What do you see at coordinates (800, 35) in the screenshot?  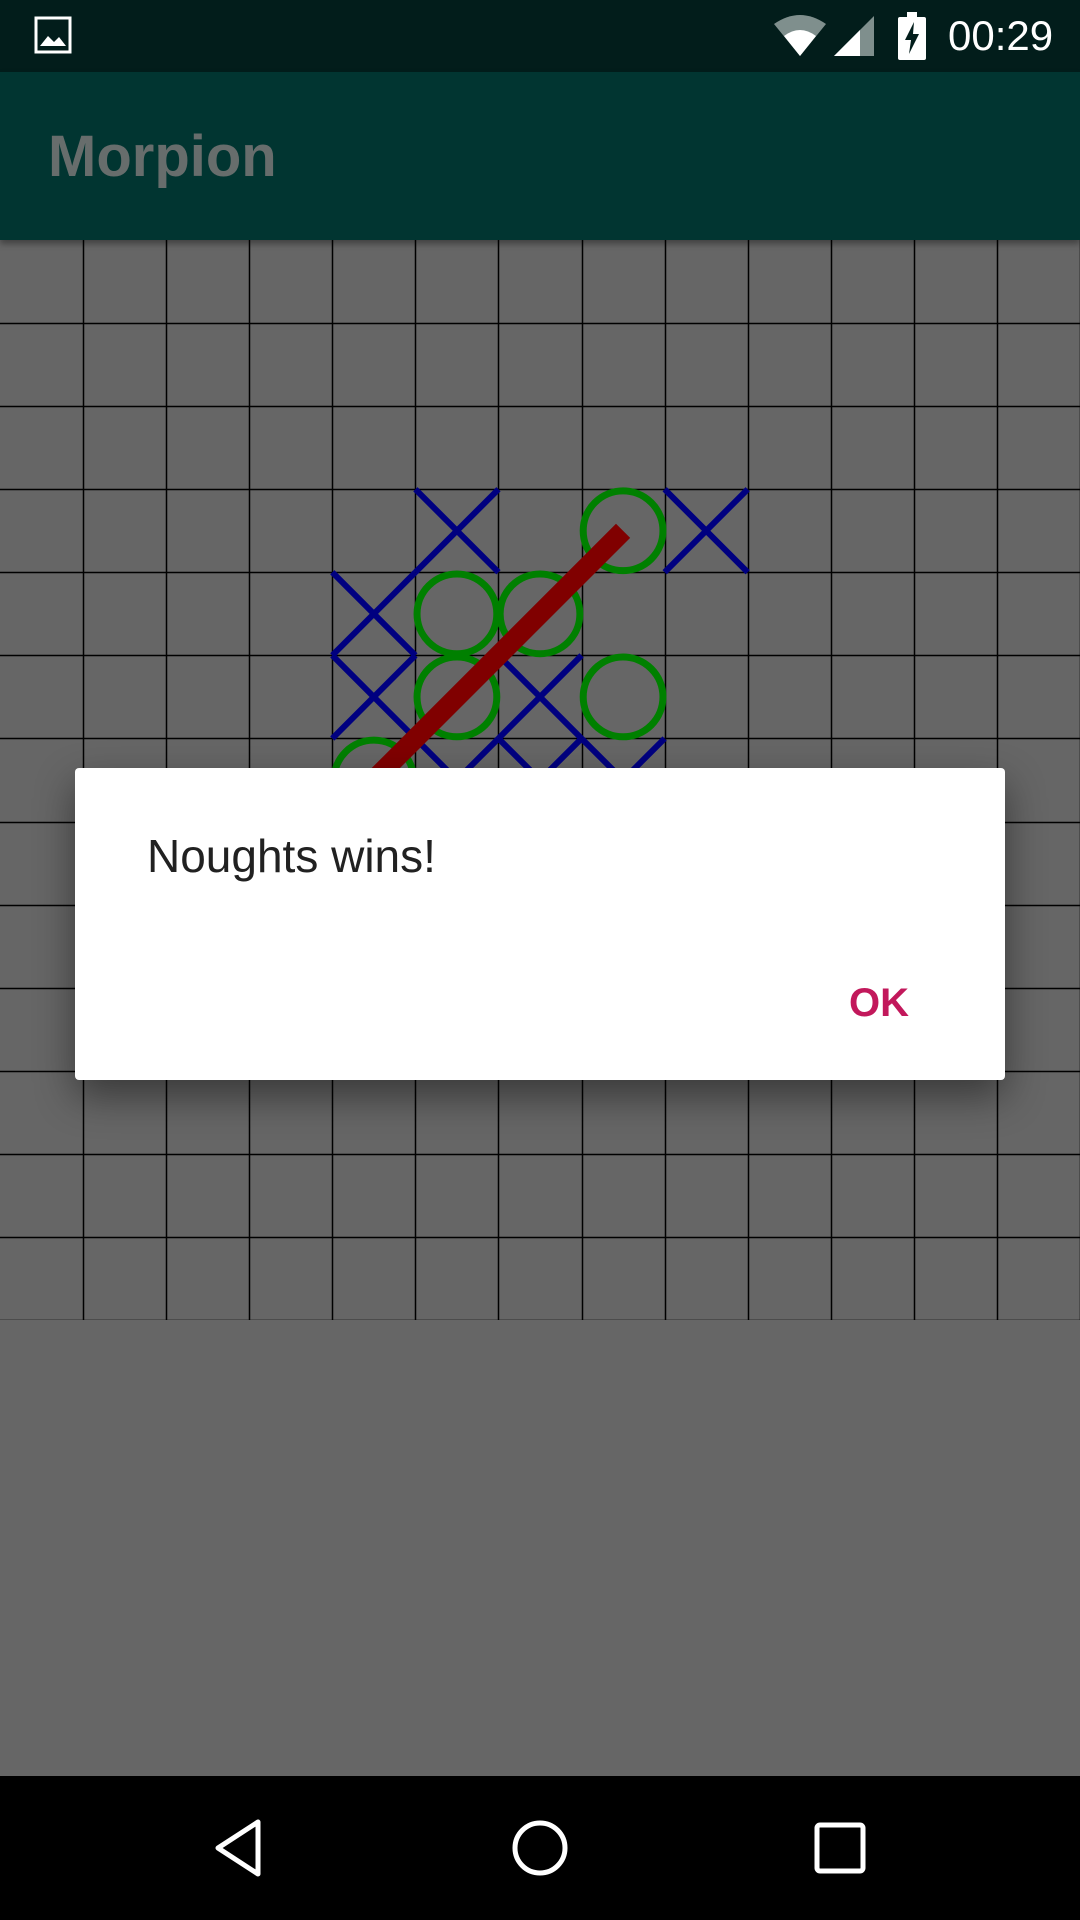 I see `wifi-icon` at bounding box center [800, 35].